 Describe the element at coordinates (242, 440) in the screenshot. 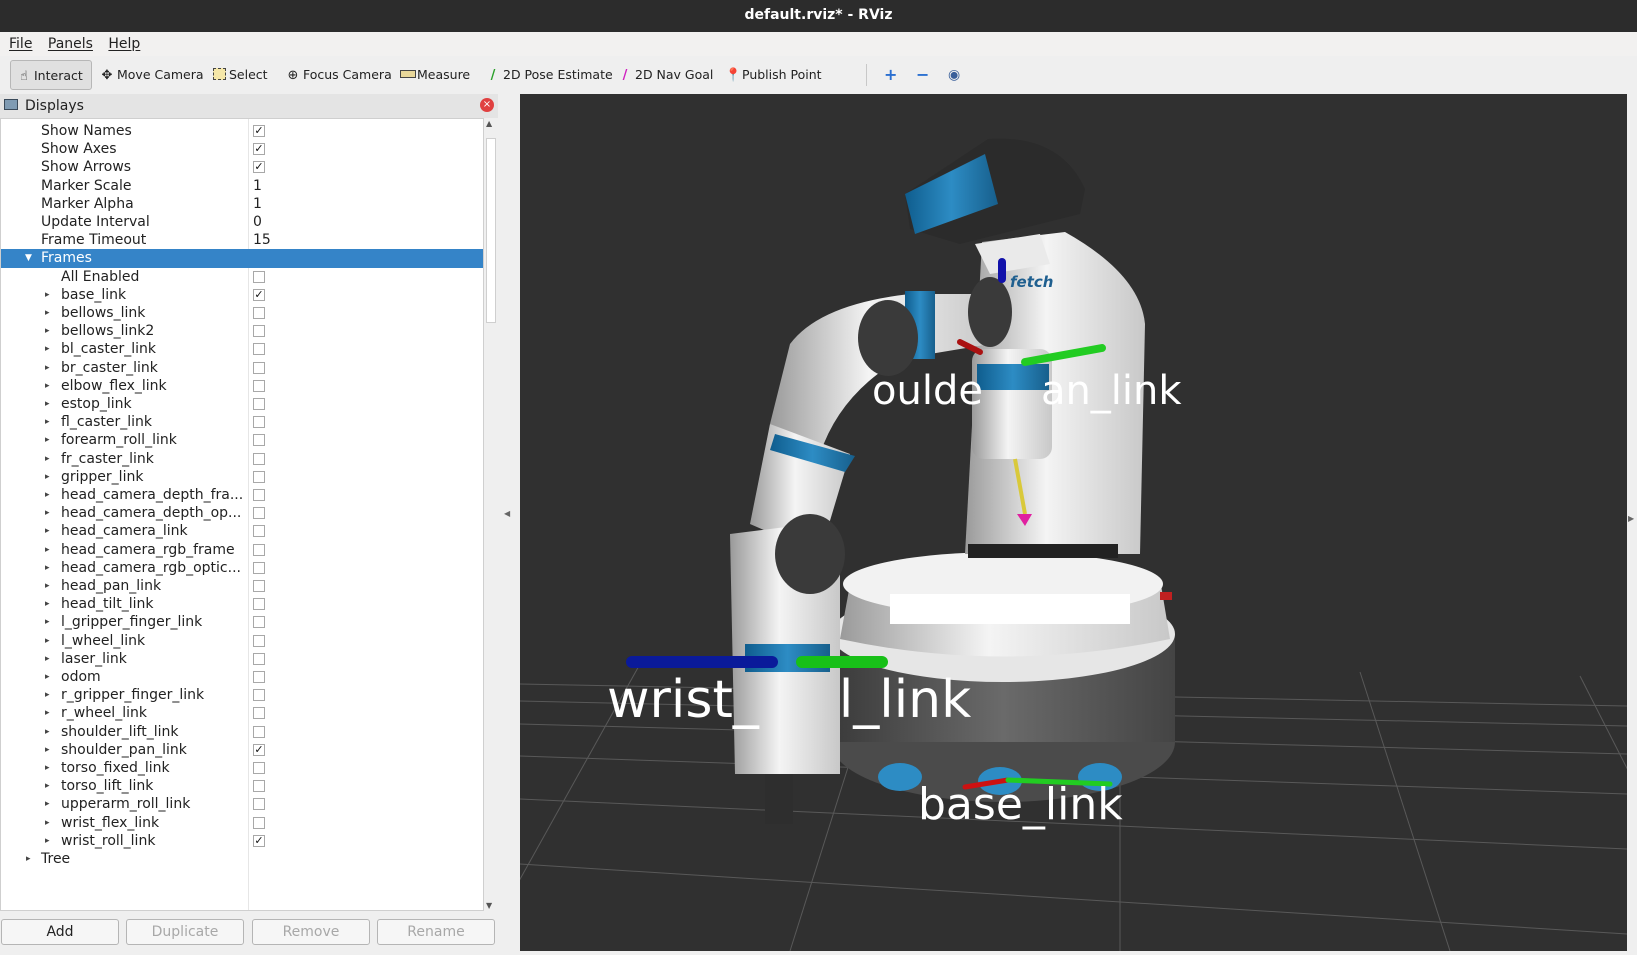

I see `frame-row: ▸ forearm_roll_link` at that location.